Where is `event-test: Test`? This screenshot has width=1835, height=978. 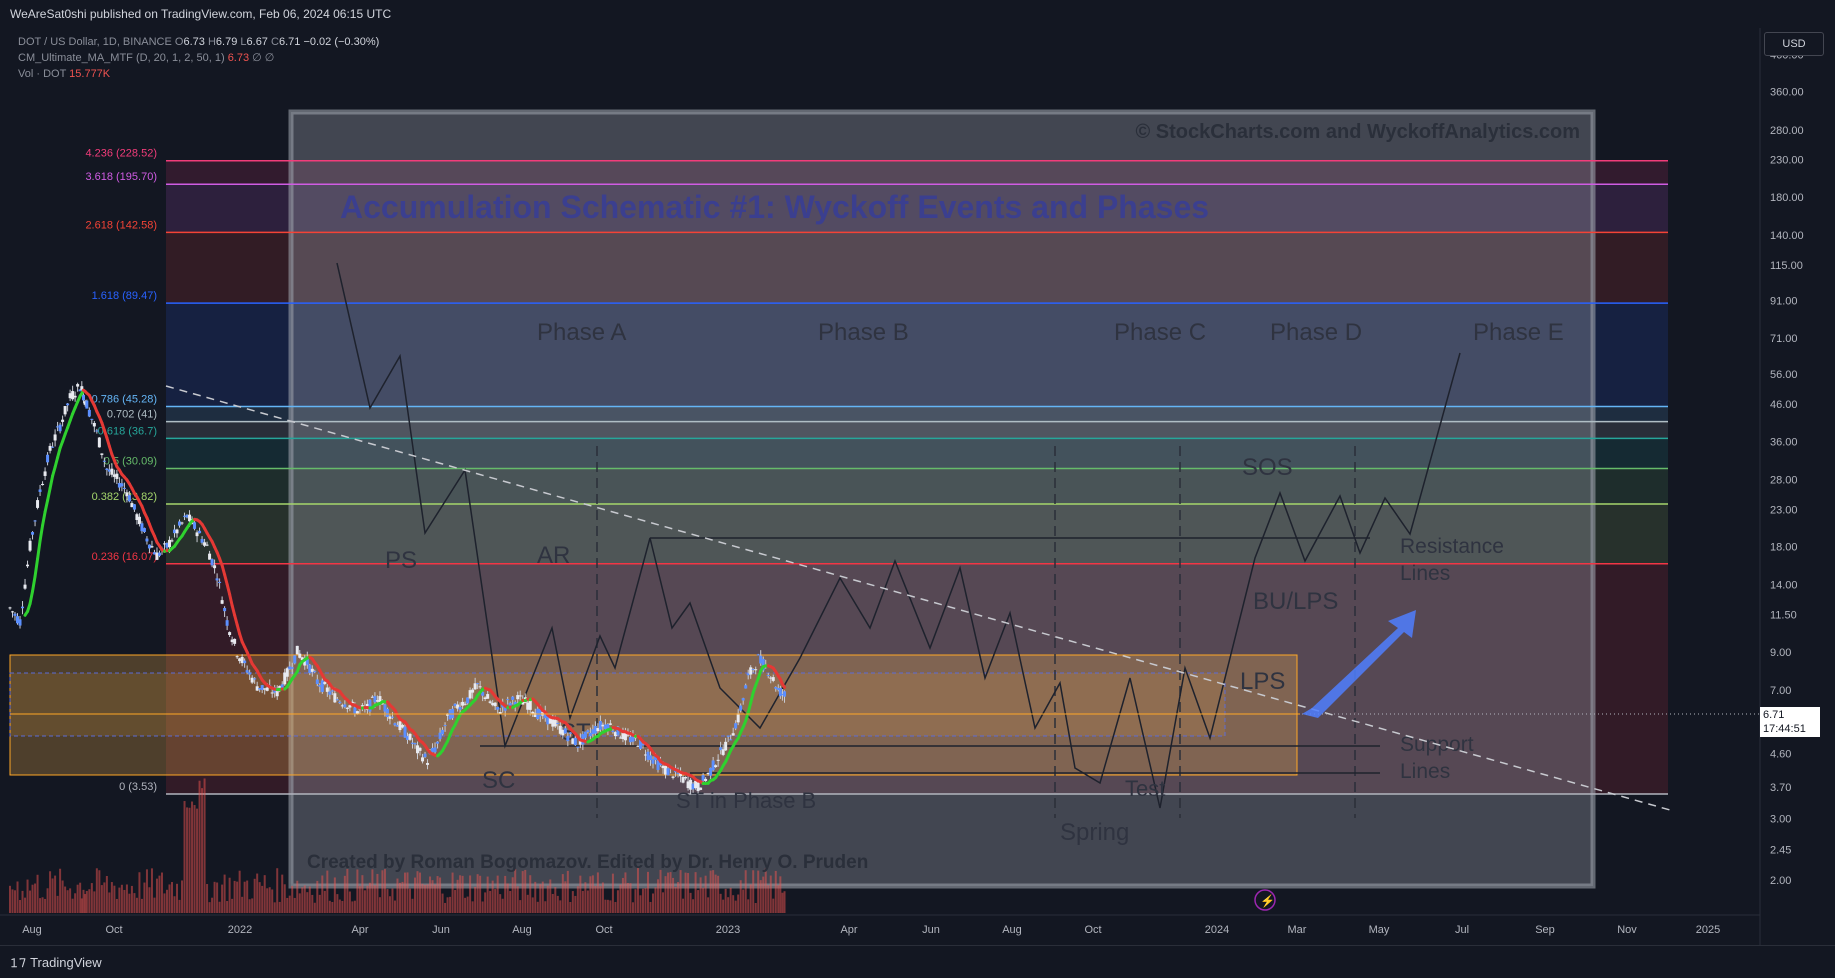 event-test: Test is located at coordinates (1145, 788).